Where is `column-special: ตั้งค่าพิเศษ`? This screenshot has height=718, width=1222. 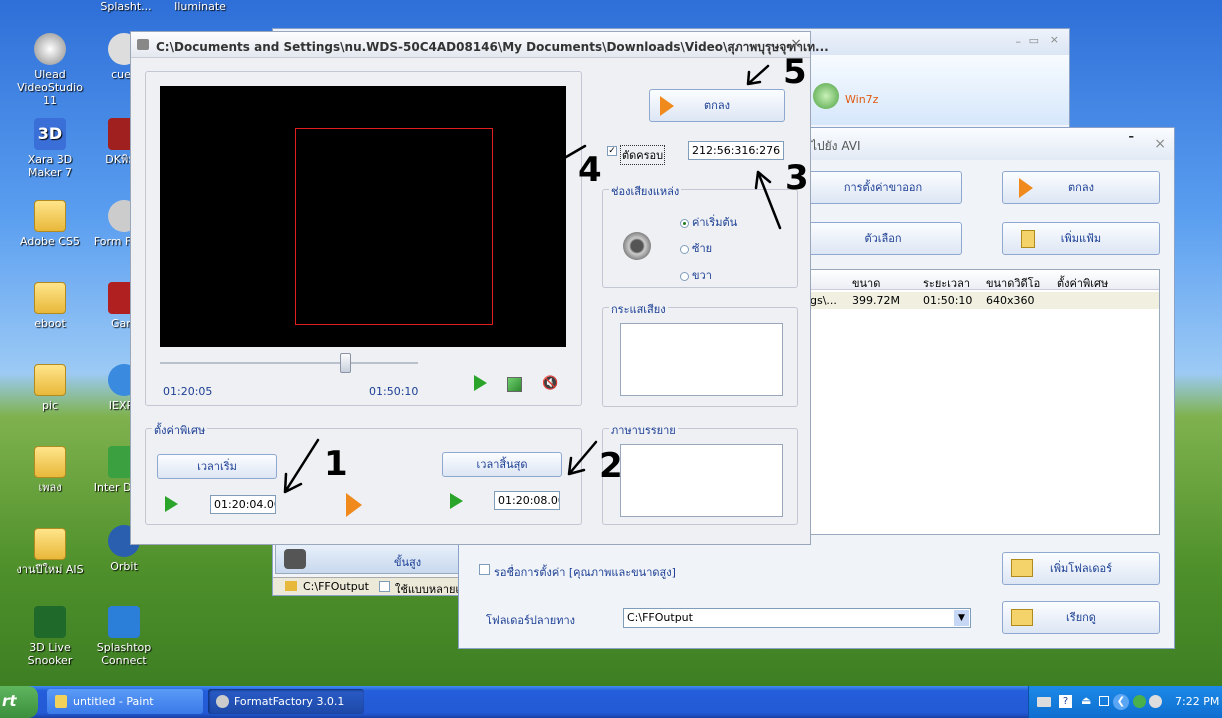 column-special: ตั้งค่าพิเศษ is located at coordinates (1082, 283).